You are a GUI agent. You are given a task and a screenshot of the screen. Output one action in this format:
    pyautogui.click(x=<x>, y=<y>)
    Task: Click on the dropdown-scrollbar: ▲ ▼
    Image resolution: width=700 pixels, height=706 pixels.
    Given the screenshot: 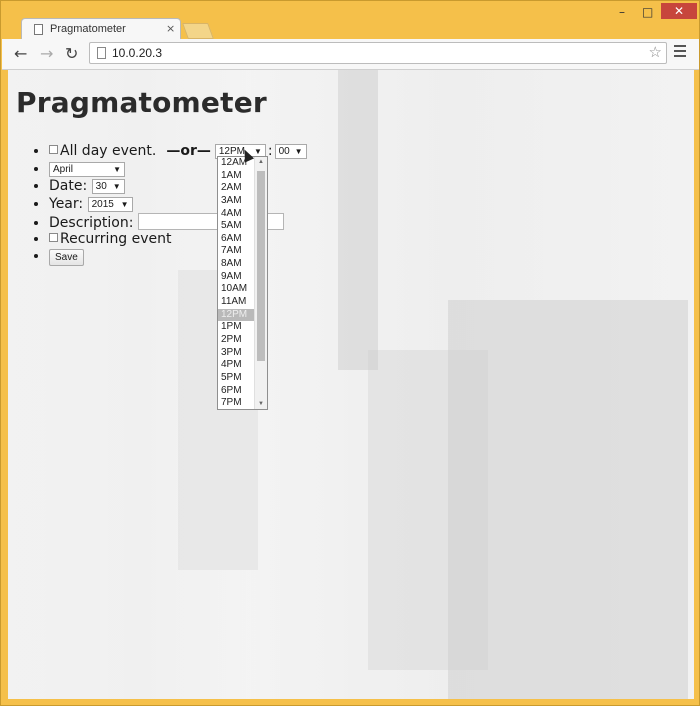 What is the action you would take?
    pyautogui.click(x=260, y=283)
    